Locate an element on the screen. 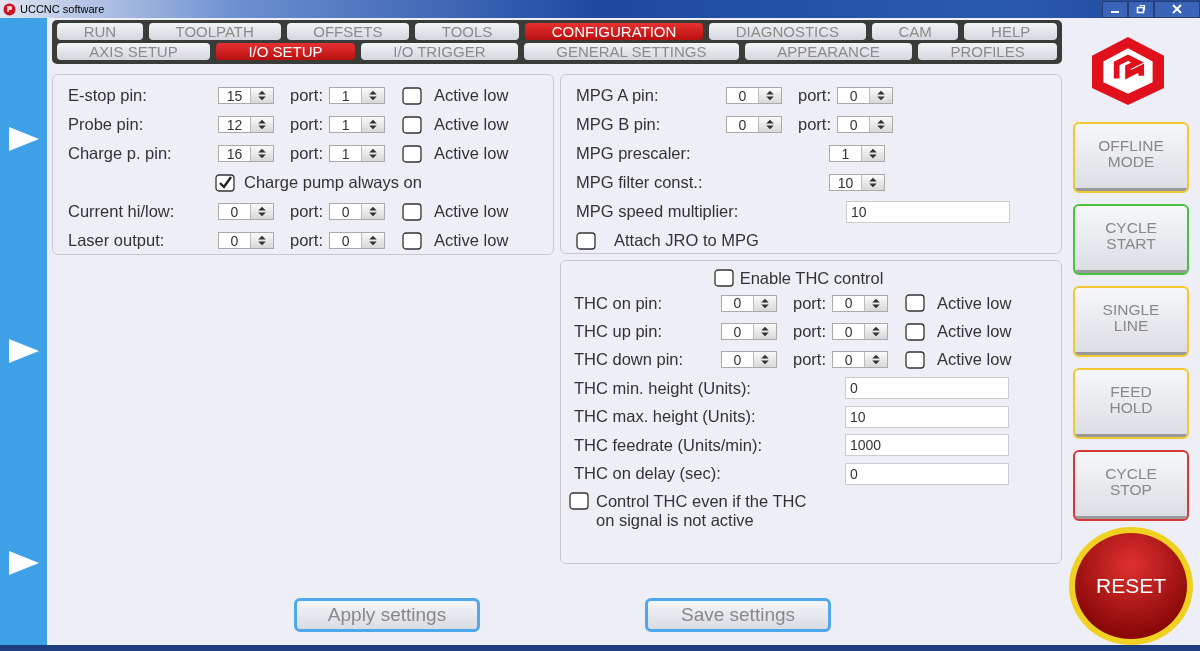 Image resolution: width=1200 pixels, height=651 pixels. checkbox-label: Attach JRO to MPG is located at coordinates (686, 240).